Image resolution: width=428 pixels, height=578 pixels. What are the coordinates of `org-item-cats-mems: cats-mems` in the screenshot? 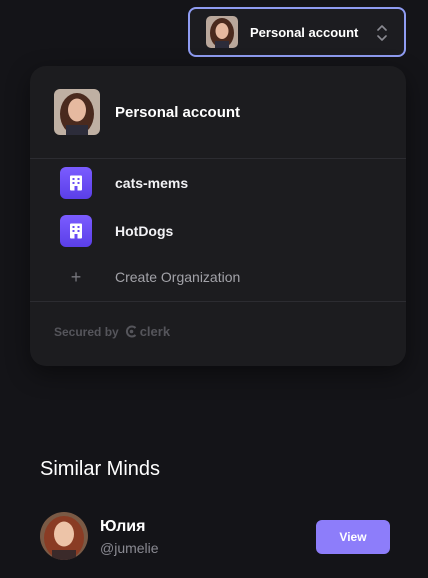 It's located at (218, 183).